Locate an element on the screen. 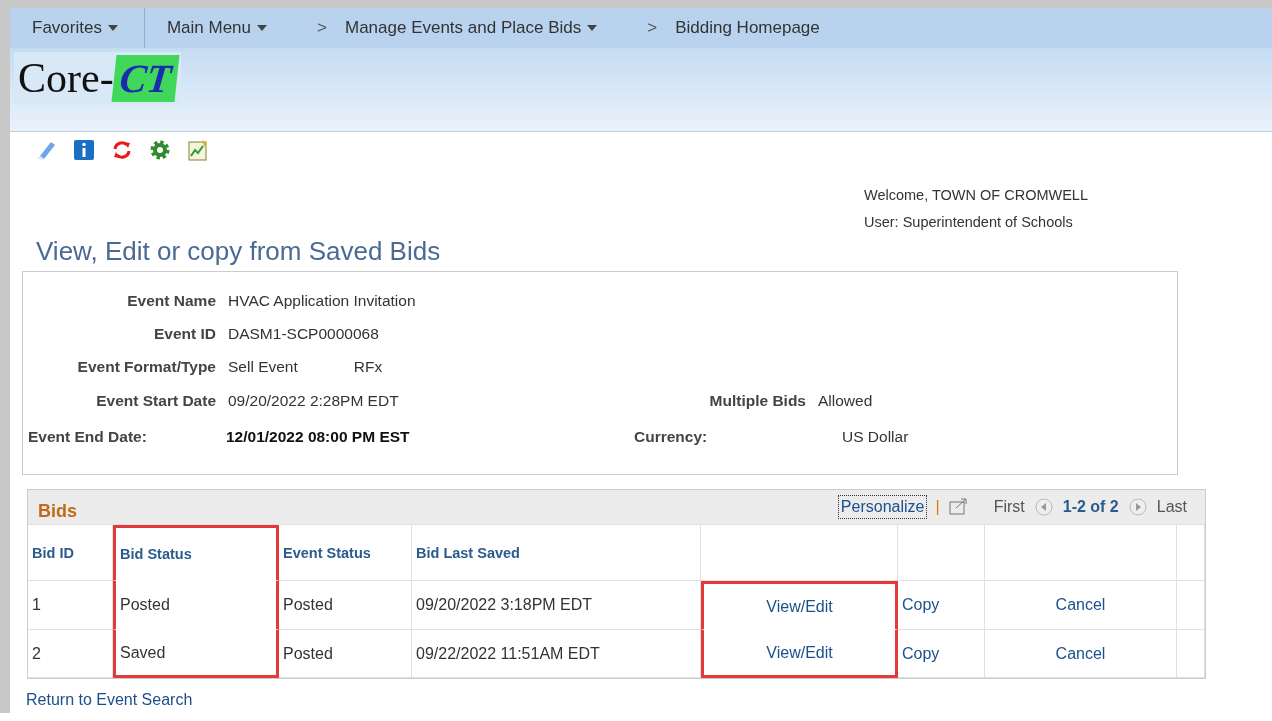 The height and width of the screenshot is (721, 1272). field-value: Sell Event is located at coordinates (263, 366).